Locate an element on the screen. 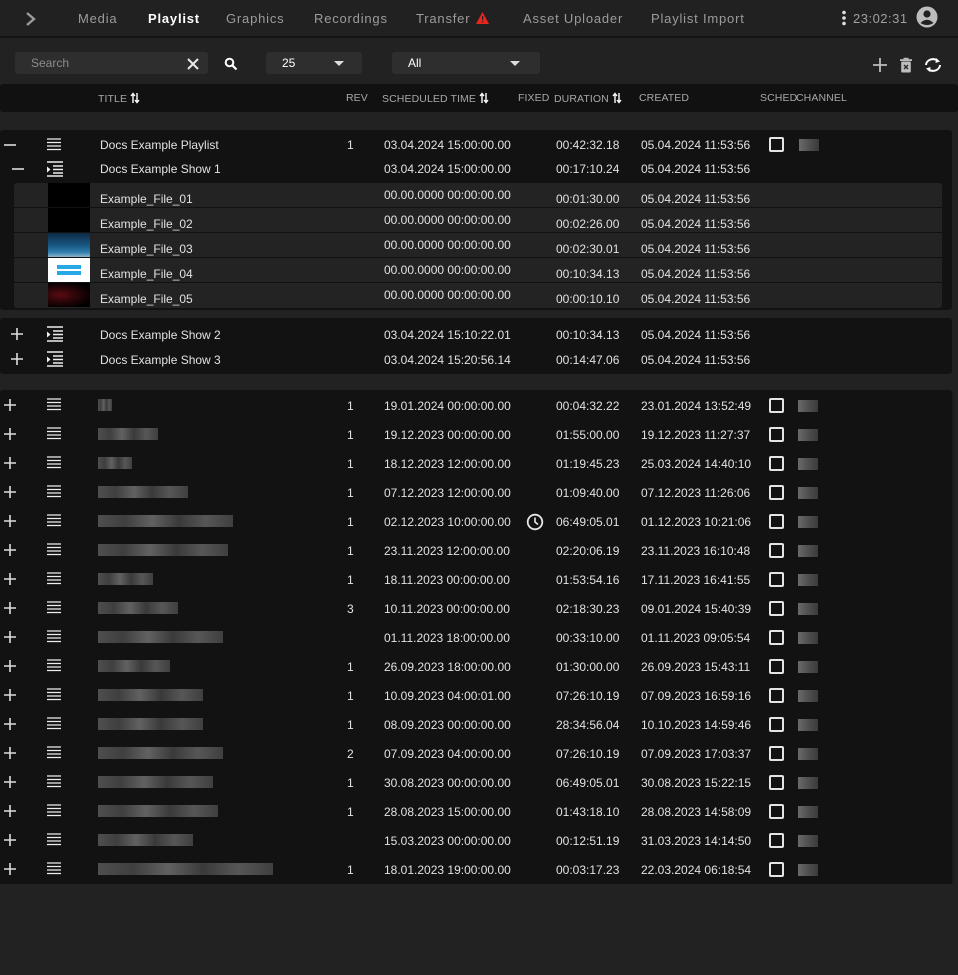  plus-icon is located at coordinates (880, 65).